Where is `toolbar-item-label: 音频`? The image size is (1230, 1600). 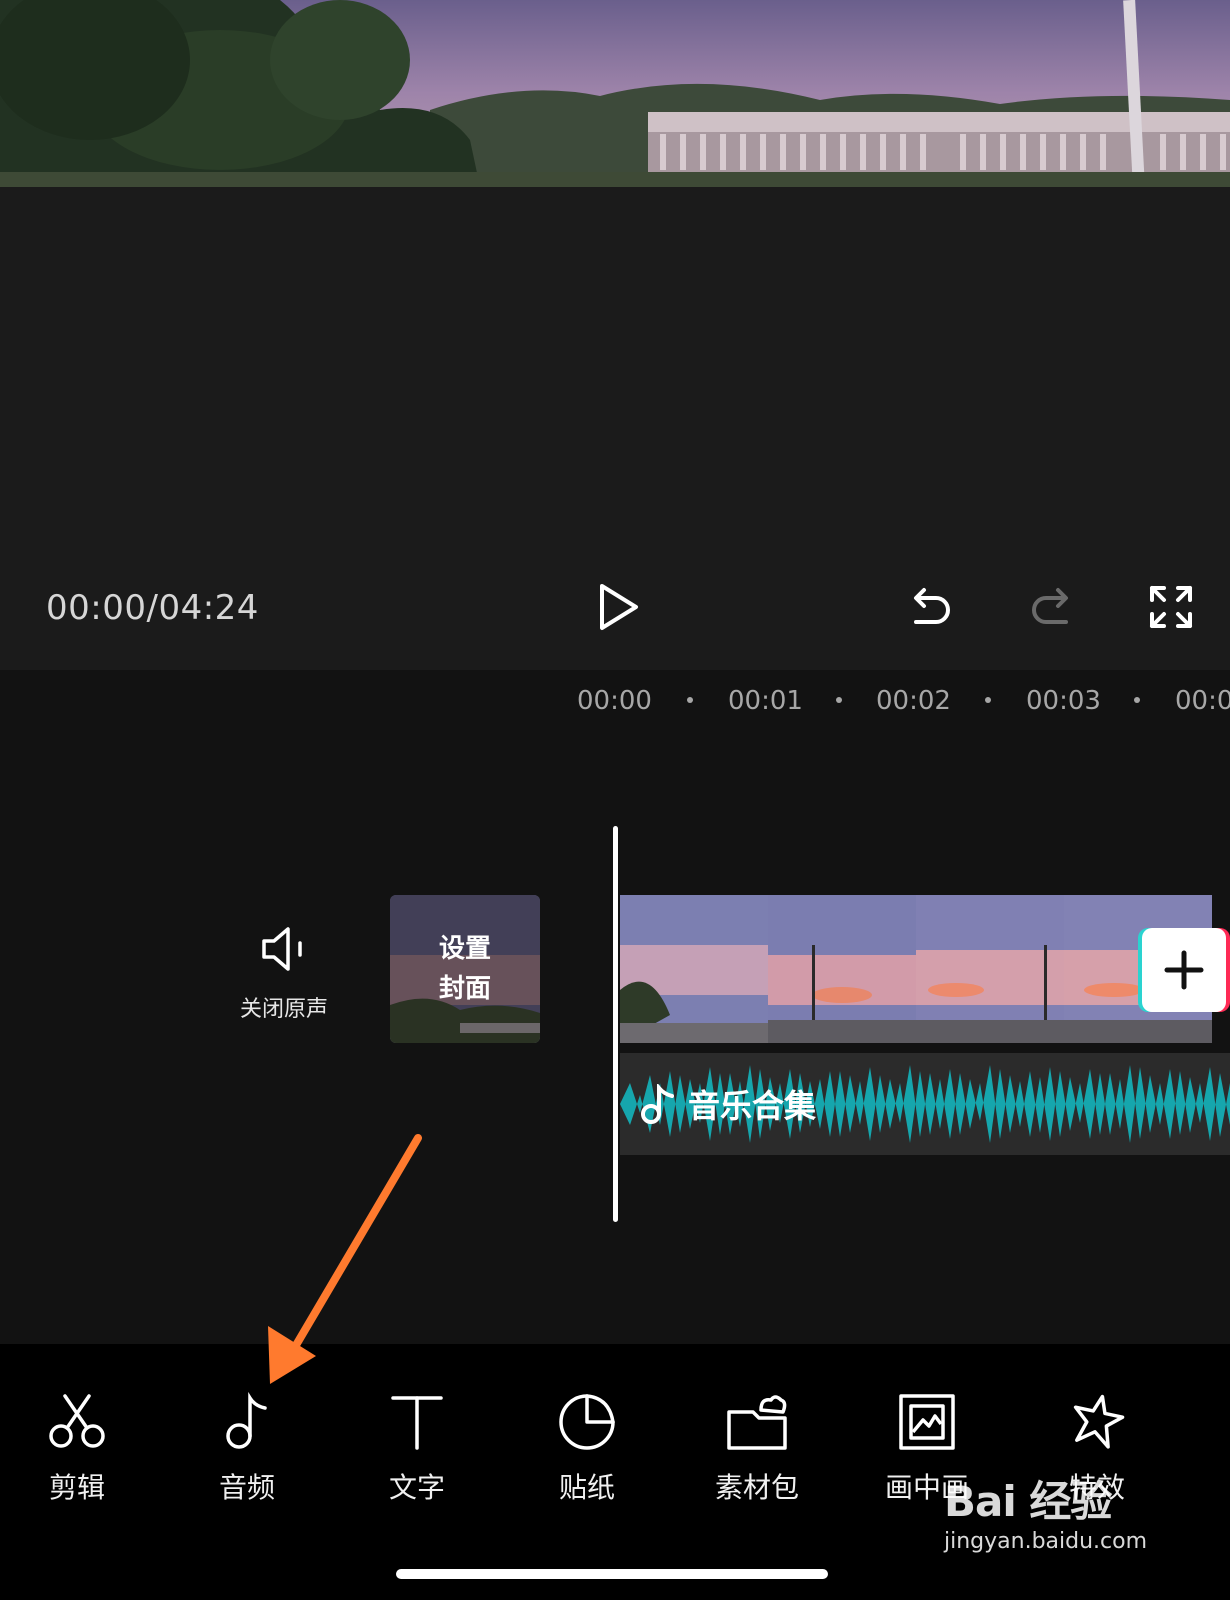
toolbar-item-label: 音频 is located at coordinates (246, 1487).